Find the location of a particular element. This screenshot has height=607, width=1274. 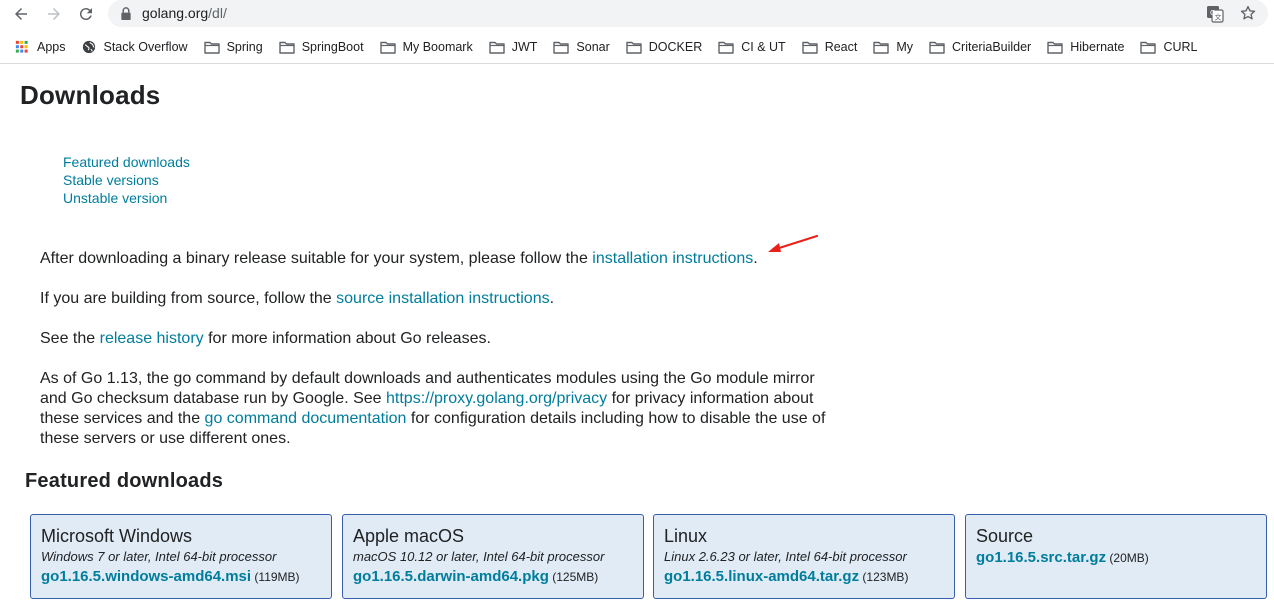

bookmark-criteriabuilder: CriteriaBuilder is located at coordinates (980, 47).